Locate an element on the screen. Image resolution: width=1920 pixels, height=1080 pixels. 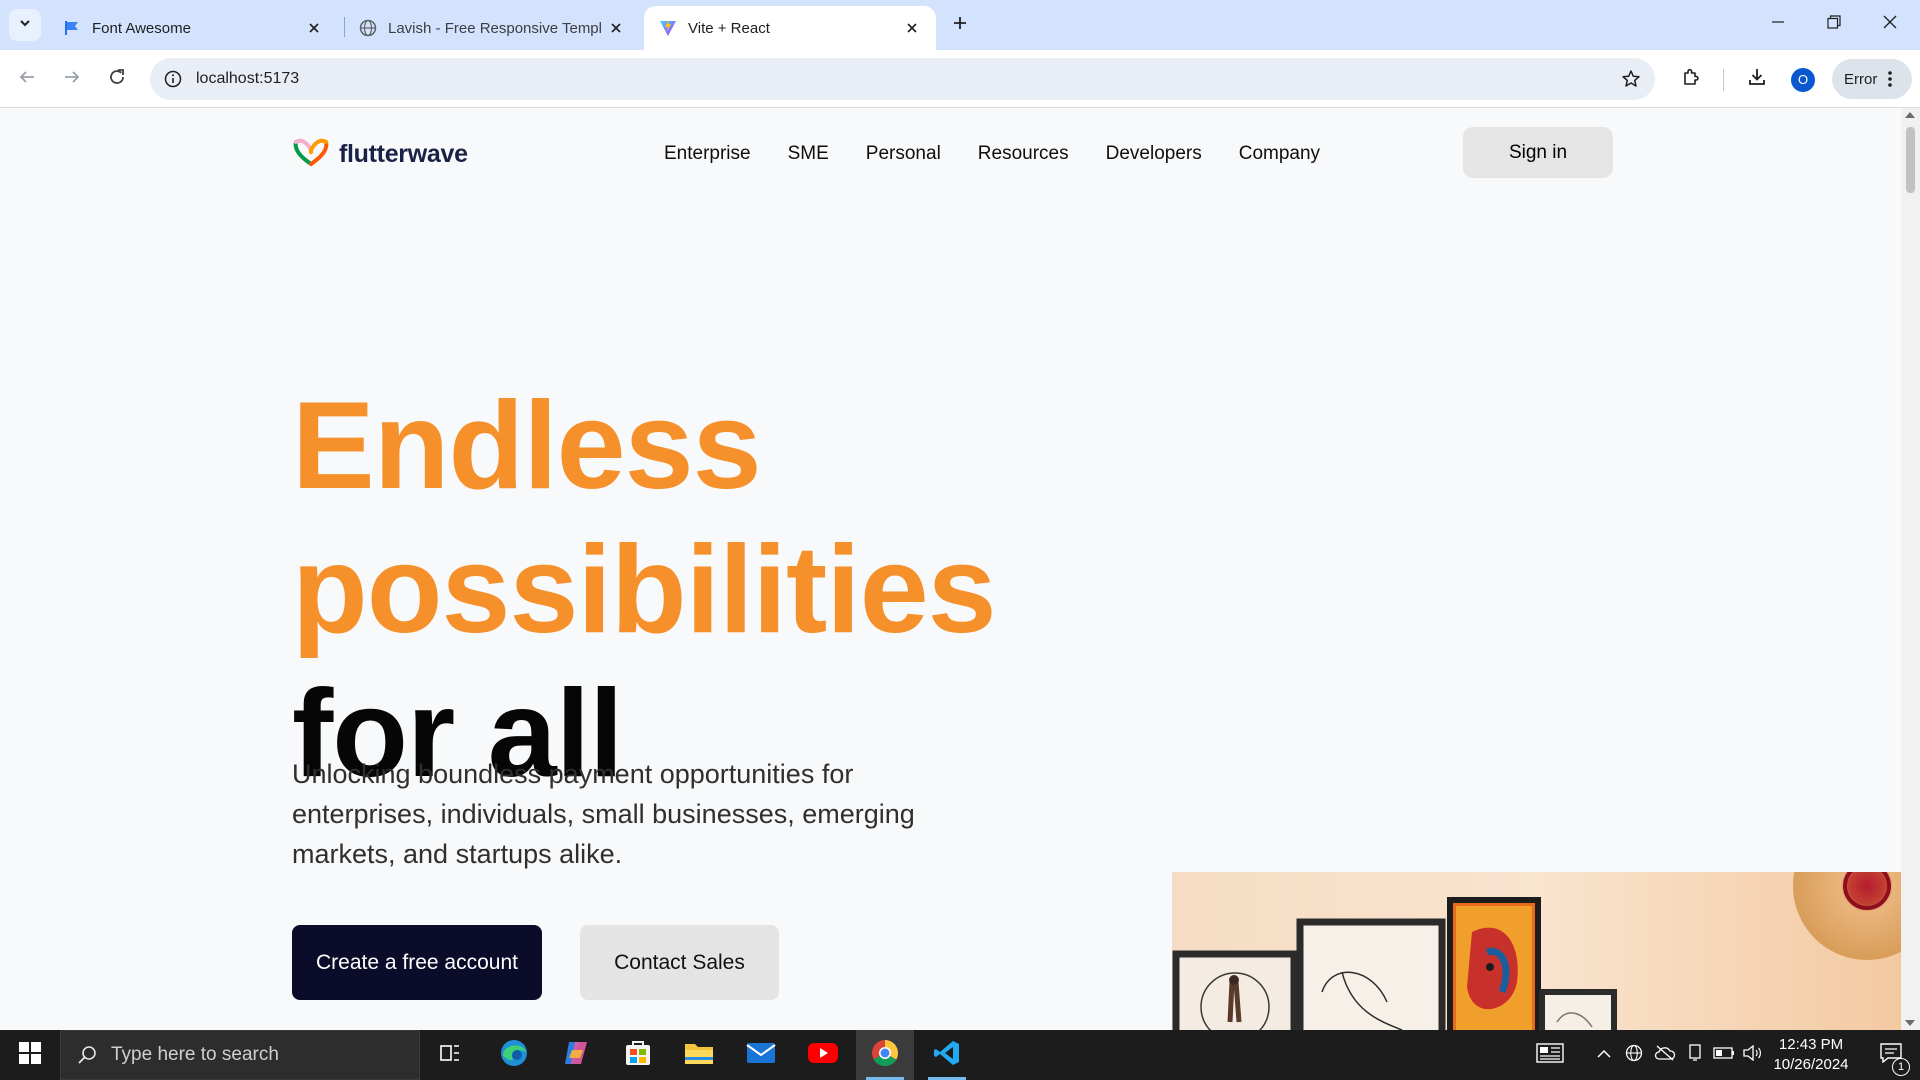
tab-title: Font Awesome is located at coordinates (141, 28).